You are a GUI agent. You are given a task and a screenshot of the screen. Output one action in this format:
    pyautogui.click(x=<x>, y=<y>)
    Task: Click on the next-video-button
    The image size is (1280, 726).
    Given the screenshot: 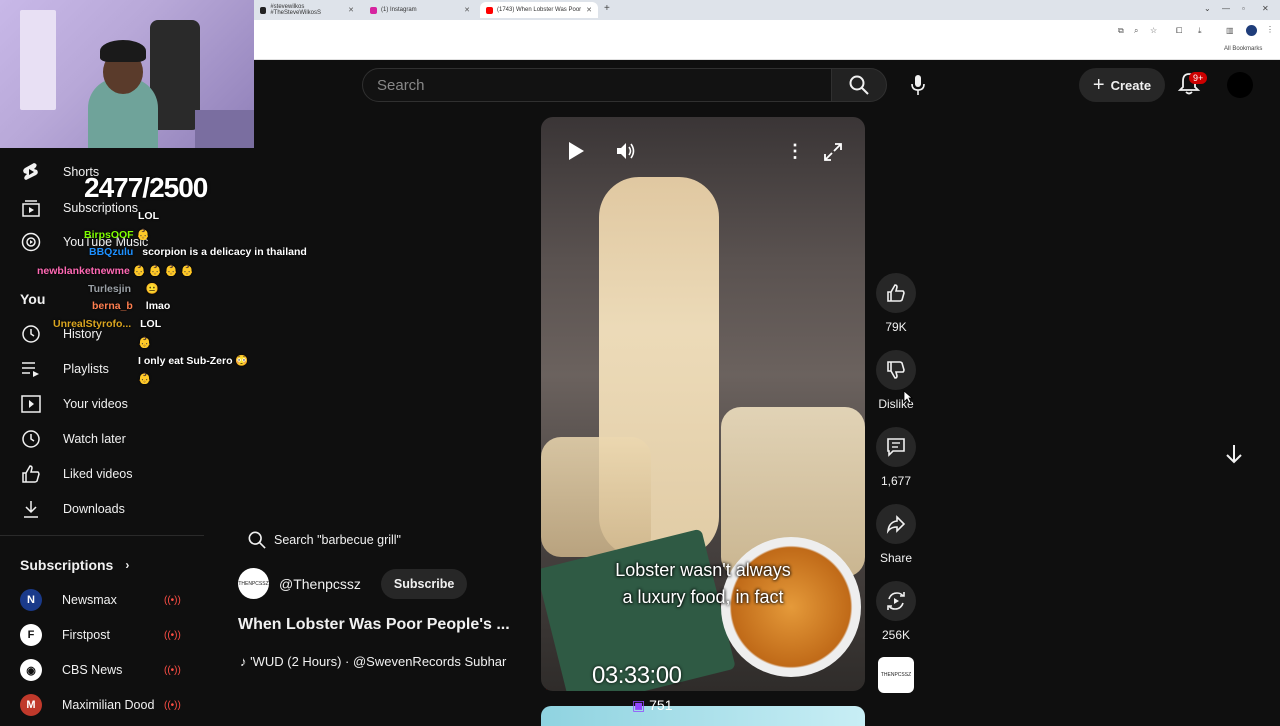 What is the action you would take?
    pyautogui.click(x=1234, y=454)
    